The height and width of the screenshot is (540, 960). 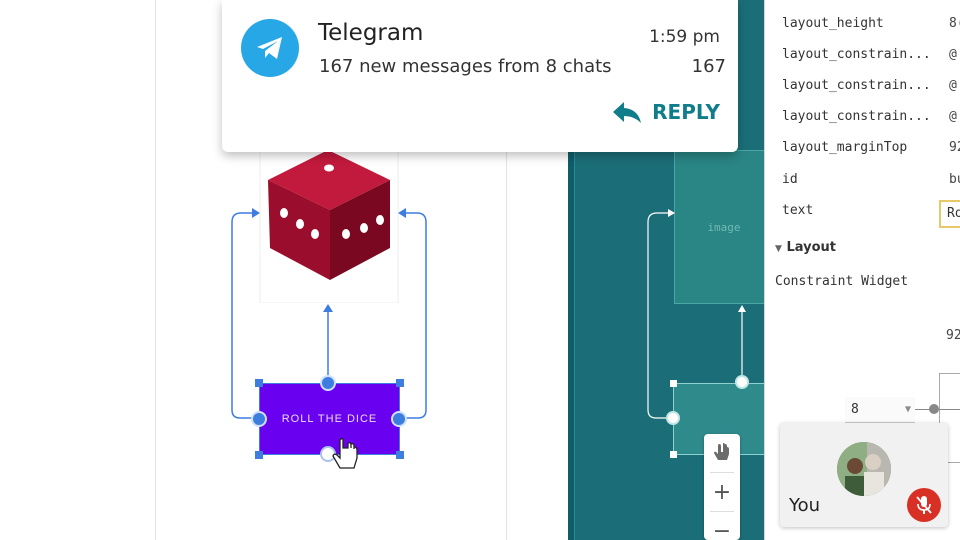 I want to click on dropdown-arrow-icon: ▼, so click(x=907, y=409).